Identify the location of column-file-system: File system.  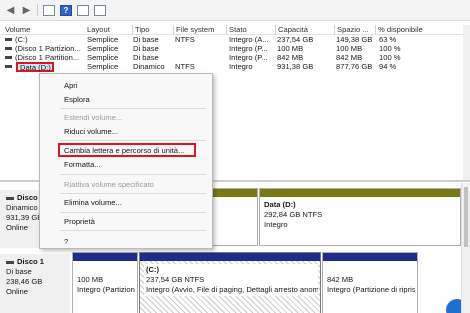
(198, 30).